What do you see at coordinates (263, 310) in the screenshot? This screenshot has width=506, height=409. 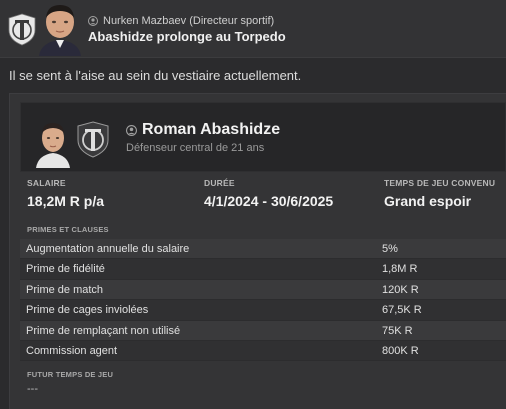 I see `clause-row: Prime de cages inviolées 67,5K R` at bounding box center [263, 310].